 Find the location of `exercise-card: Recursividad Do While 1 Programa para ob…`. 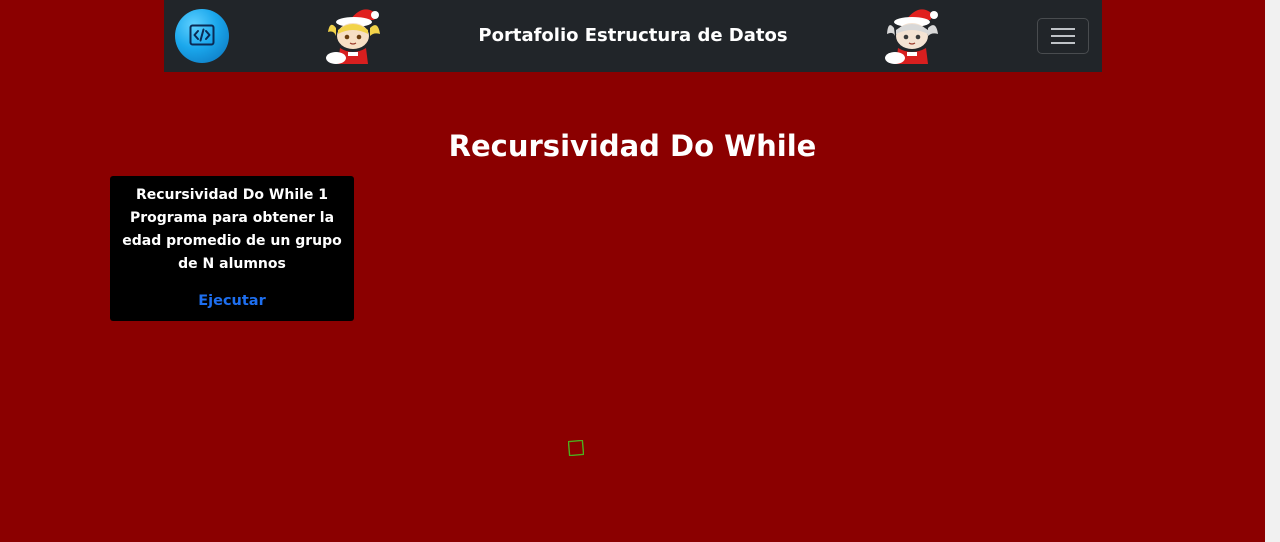

exercise-card: Recursividad Do While 1 Programa para ob… is located at coordinates (232, 248).